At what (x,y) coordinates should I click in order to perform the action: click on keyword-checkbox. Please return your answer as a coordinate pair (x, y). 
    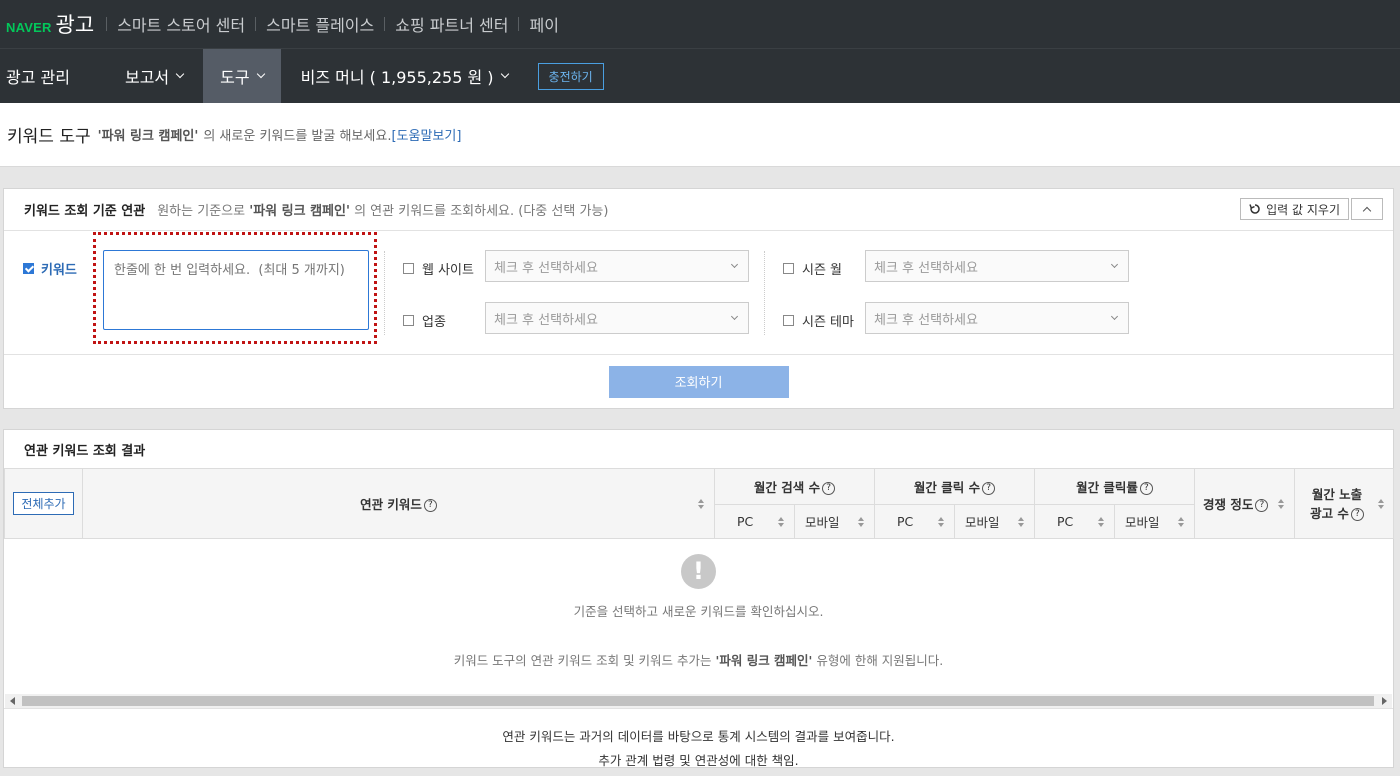
    Looking at the image, I should click on (28, 268).